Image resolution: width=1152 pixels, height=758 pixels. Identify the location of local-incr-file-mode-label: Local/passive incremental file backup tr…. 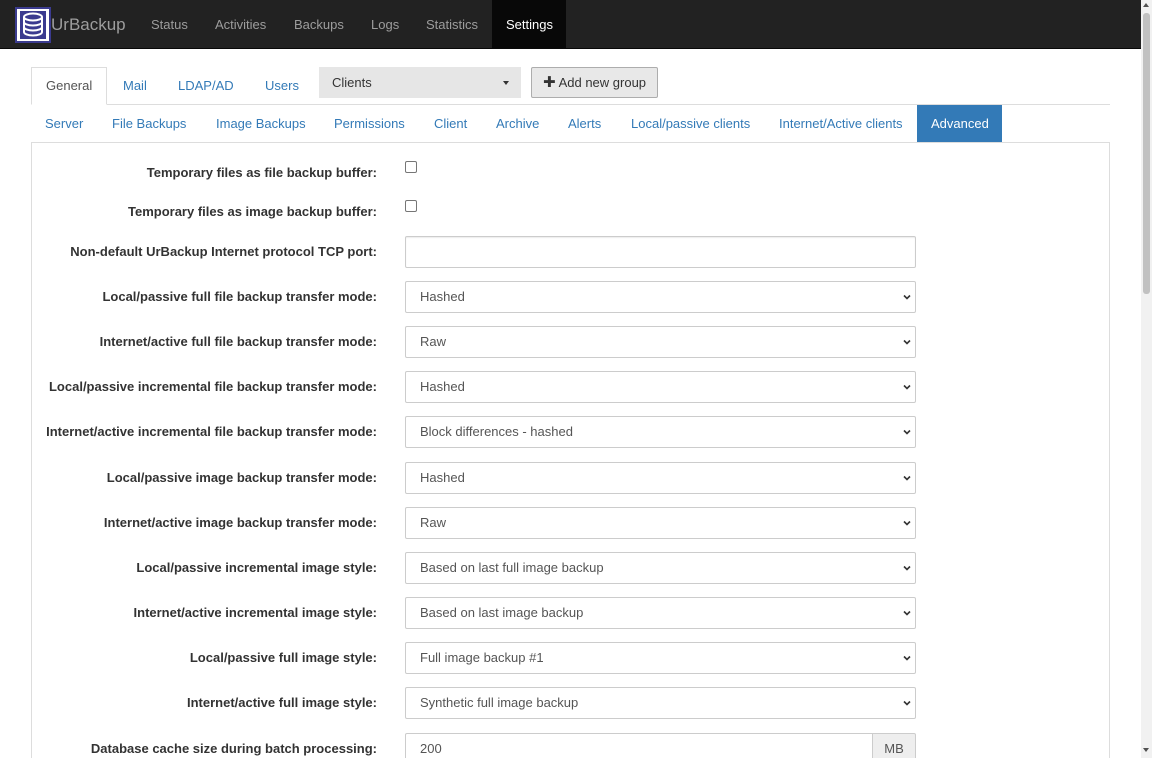
(212, 386).